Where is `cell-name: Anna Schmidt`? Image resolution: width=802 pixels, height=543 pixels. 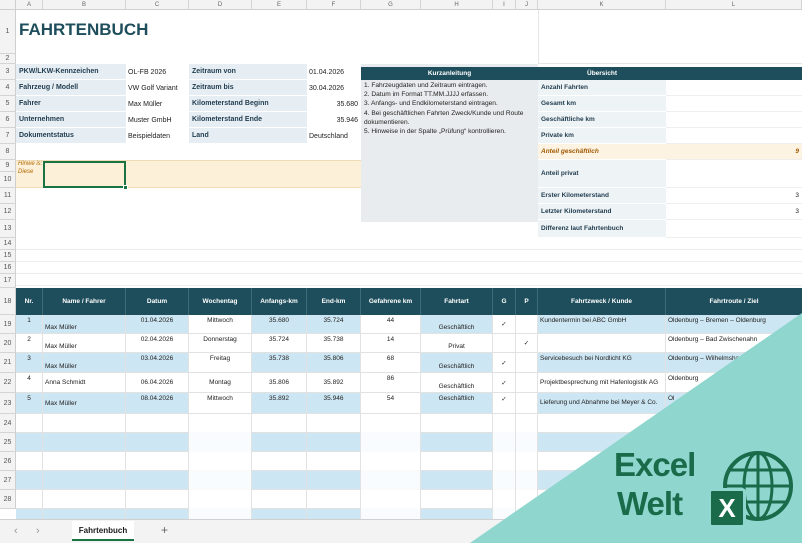 cell-name: Anna Schmidt is located at coordinates (84, 383).